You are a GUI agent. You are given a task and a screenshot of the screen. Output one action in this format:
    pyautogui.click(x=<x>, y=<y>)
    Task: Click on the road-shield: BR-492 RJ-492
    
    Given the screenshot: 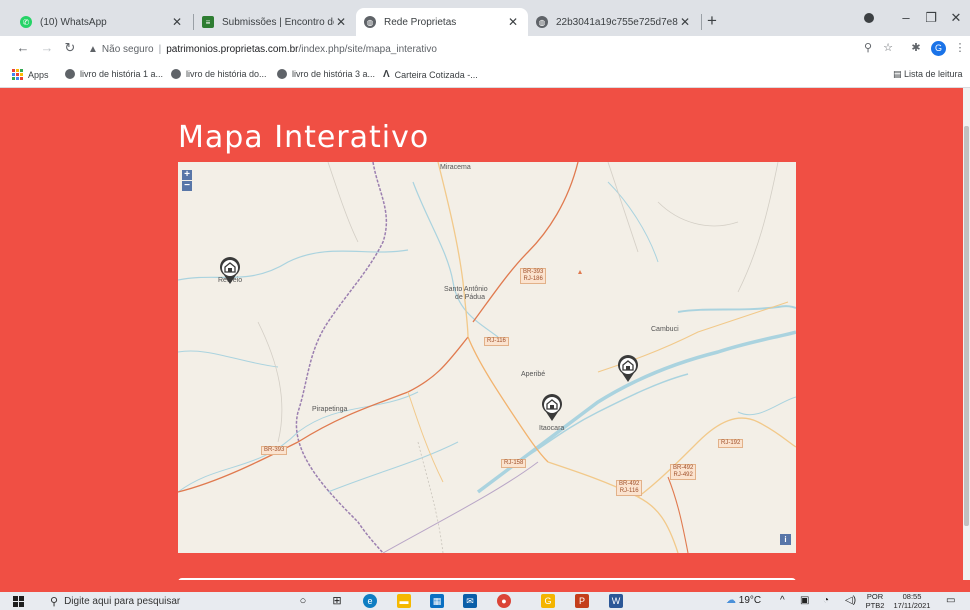 What is the action you would take?
    pyautogui.click(x=683, y=472)
    